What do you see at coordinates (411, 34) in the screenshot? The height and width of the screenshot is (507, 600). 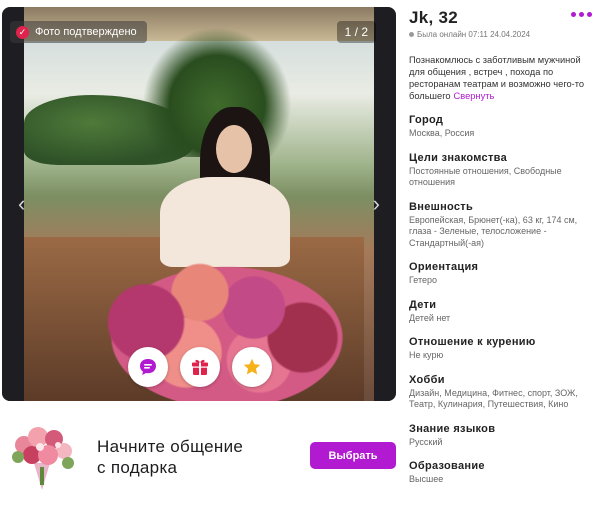 I see `status-dot-icon` at bounding box center [411, 34].